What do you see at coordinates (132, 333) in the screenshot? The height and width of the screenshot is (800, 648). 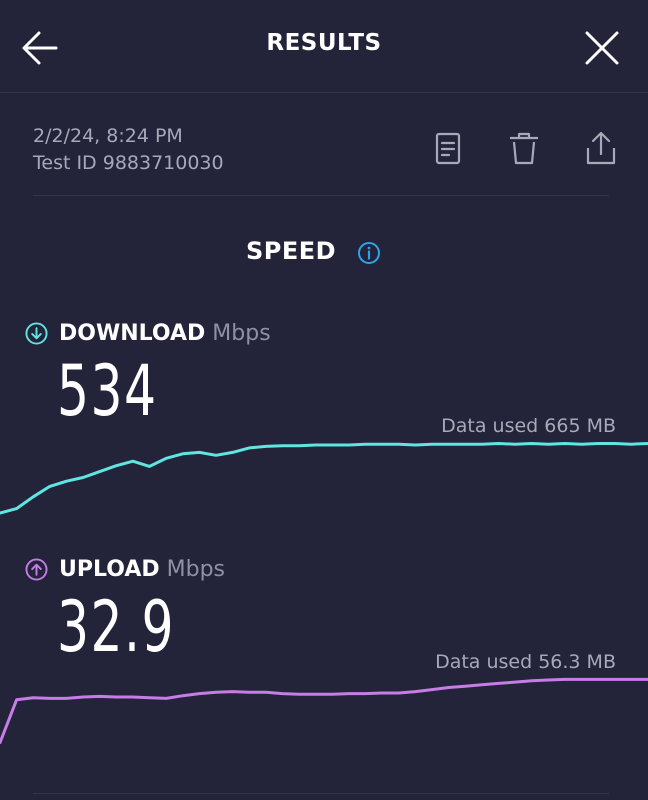 I see `download-label: DOWNLOAD` at bounding box center [132, 333].